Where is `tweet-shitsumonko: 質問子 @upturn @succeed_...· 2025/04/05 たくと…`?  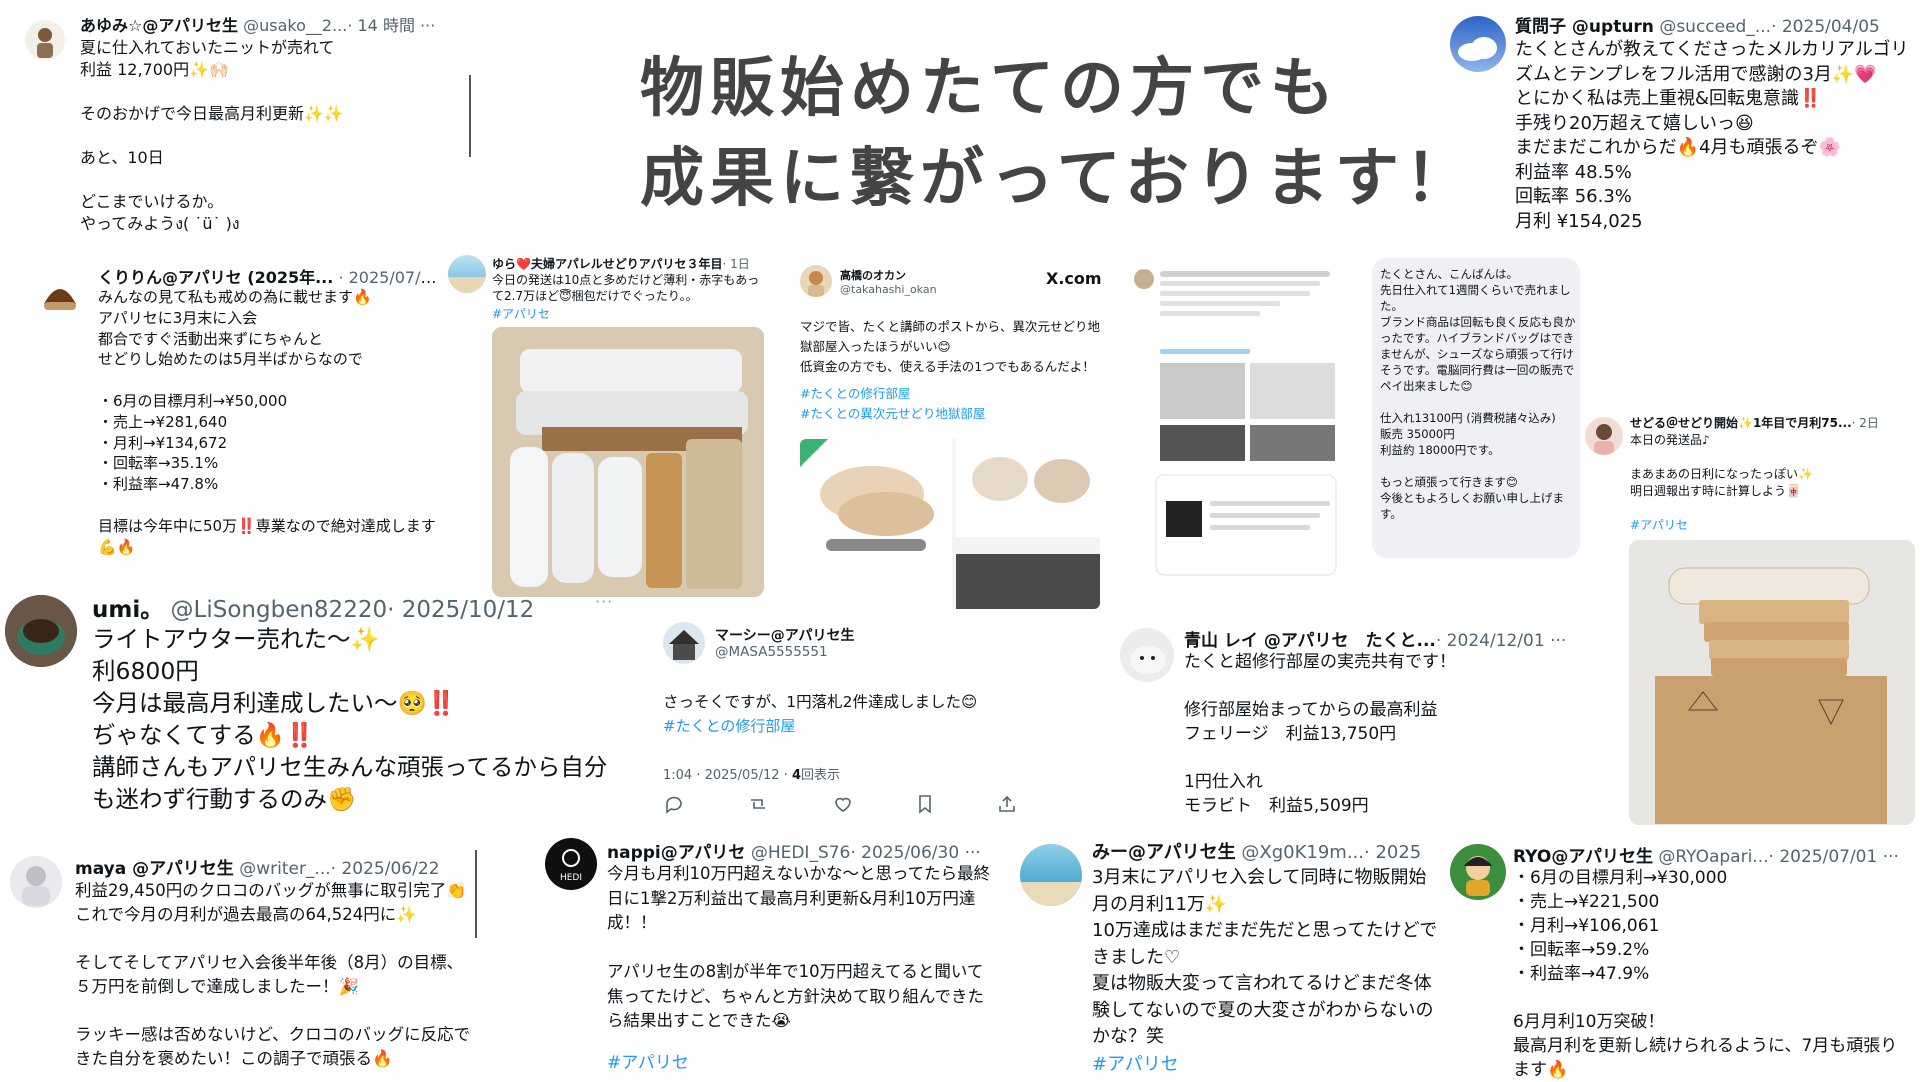 tweet-shitsumonko: 質問子 @upturn @succeed_...· 2025/04/05 たくと… is located at coordinates (1682, 122).